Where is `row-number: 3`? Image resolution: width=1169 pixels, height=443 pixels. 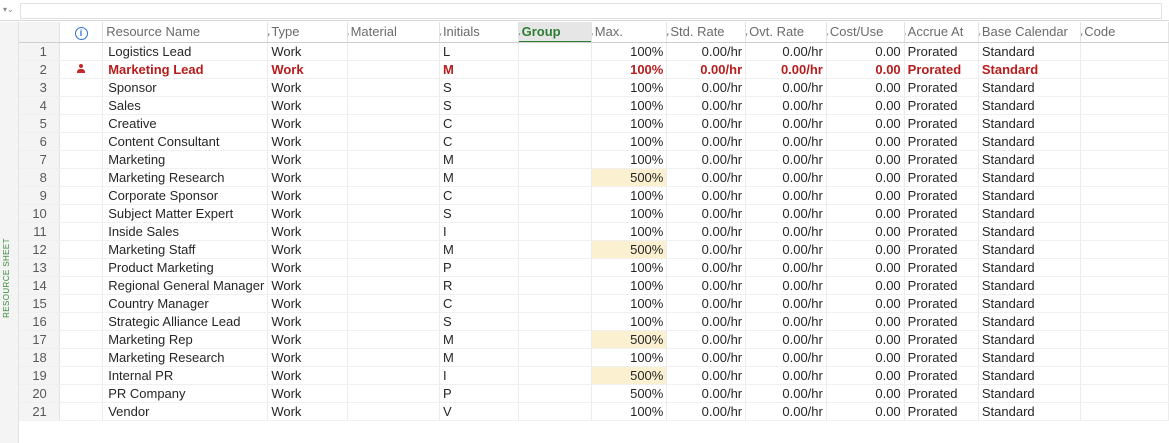
row-number: 3 is located at coordinates (39, 87).